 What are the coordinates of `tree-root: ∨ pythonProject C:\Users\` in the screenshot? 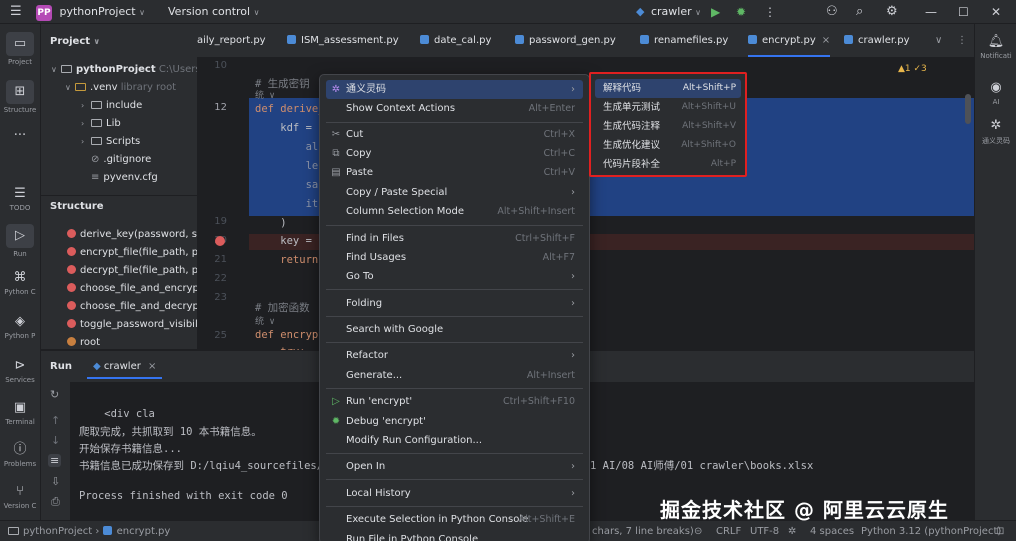 It's located at (127, 70).